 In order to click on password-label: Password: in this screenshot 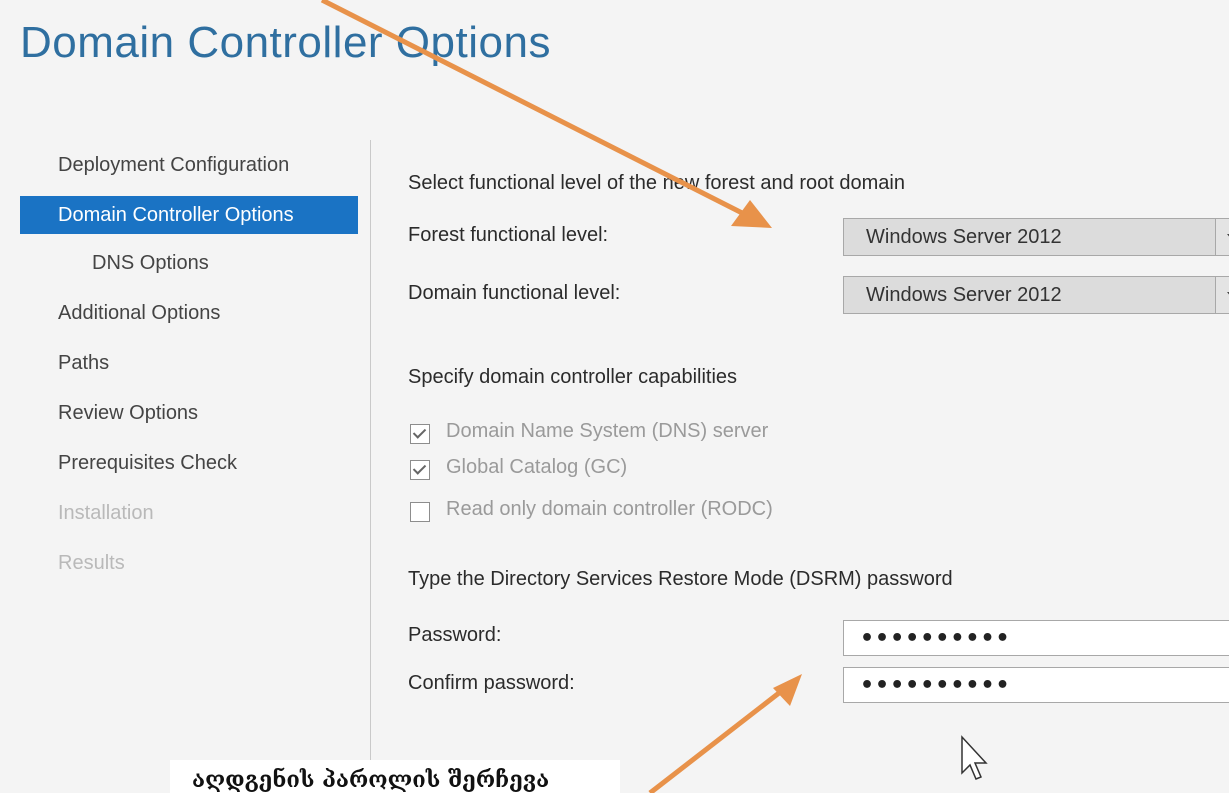, I will do `click(455, 635)`.